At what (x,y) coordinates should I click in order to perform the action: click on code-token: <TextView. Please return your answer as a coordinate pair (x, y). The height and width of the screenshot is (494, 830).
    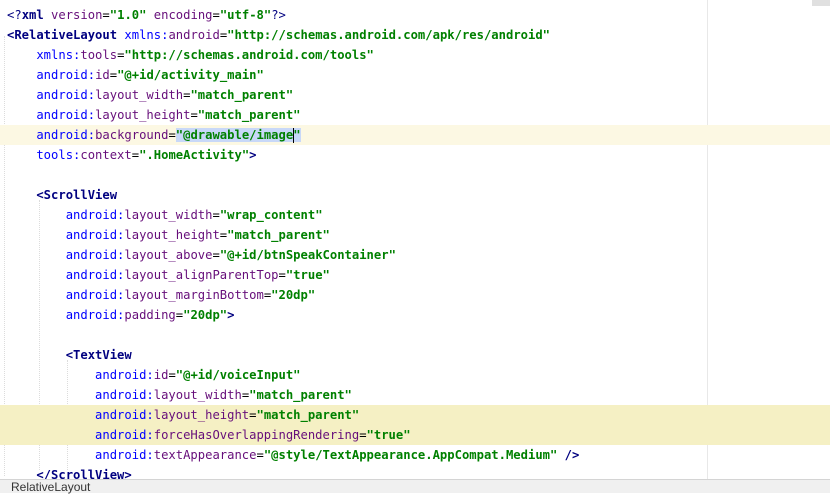
    Looking at the image, I should click on (69, 355).